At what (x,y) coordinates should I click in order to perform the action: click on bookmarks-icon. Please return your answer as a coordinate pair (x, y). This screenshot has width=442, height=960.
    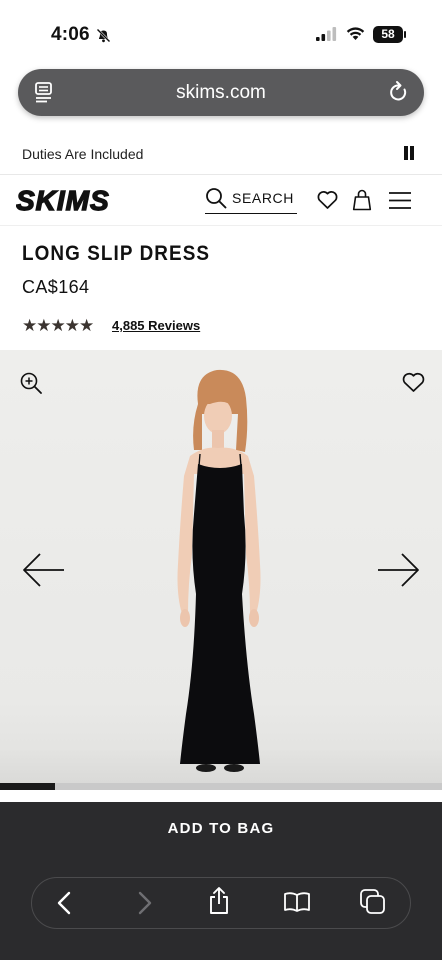
    Looking at the image, I should click on (297, 904).